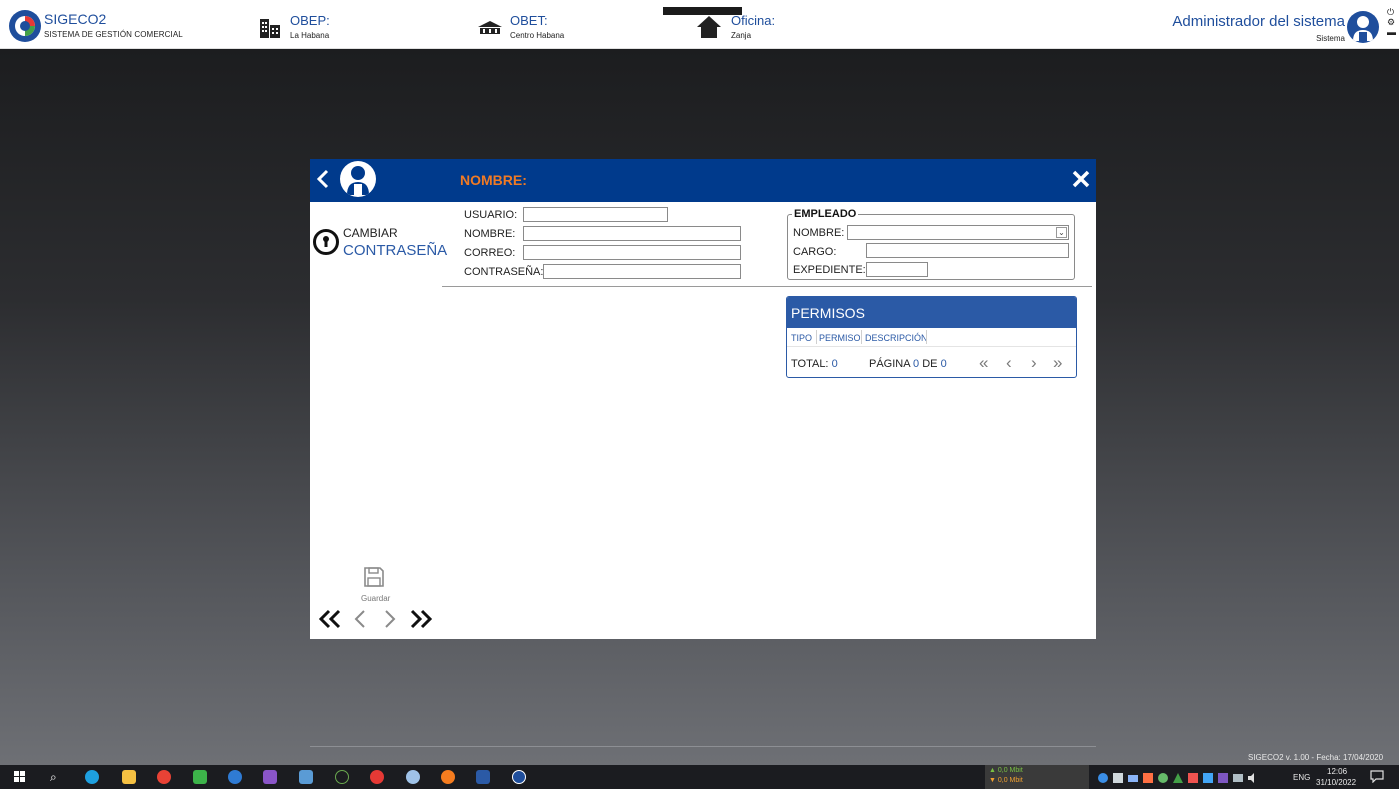 This screenshot has height=789, width=1399. I want to click on user-name: Administrador del sistema, so click(1258, 21).